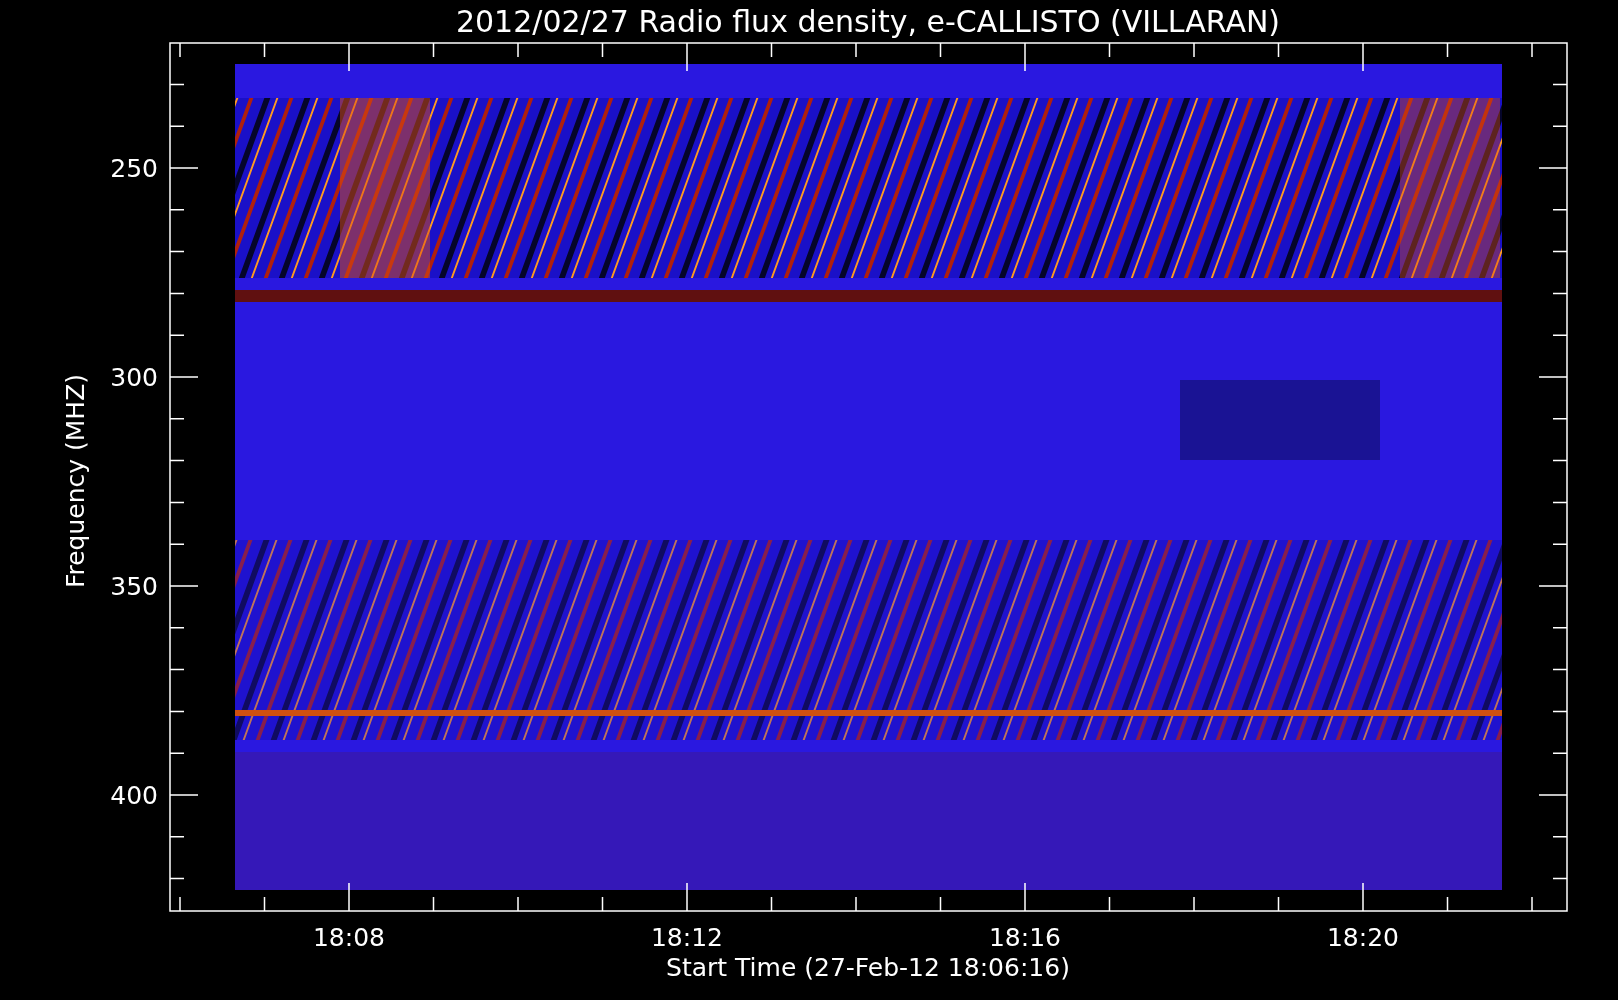  I want to click on y-tick-label: 400, so click(134, 795).